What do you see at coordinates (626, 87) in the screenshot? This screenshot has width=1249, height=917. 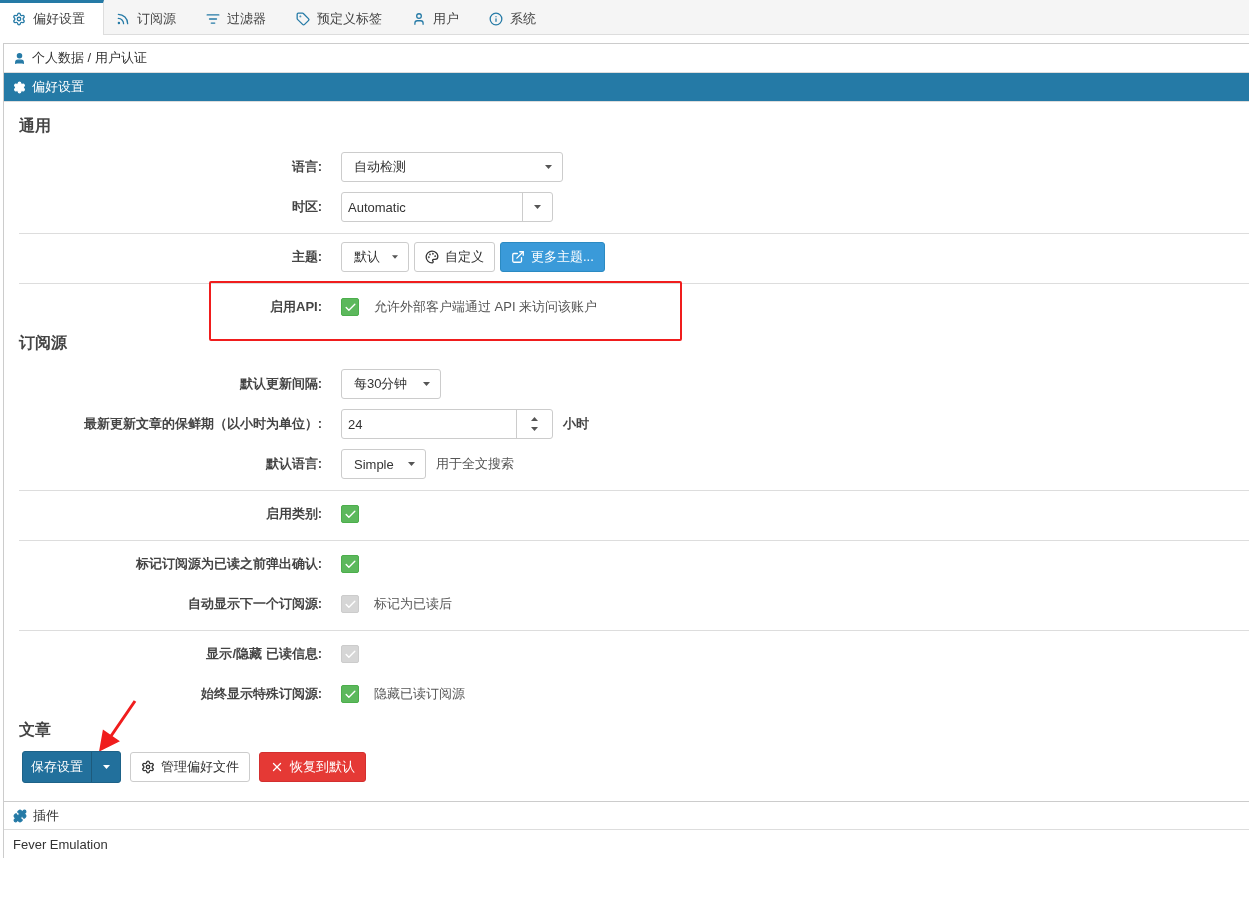 I see `accordion-header: 偏好设置` at bounding box center [626, 87].